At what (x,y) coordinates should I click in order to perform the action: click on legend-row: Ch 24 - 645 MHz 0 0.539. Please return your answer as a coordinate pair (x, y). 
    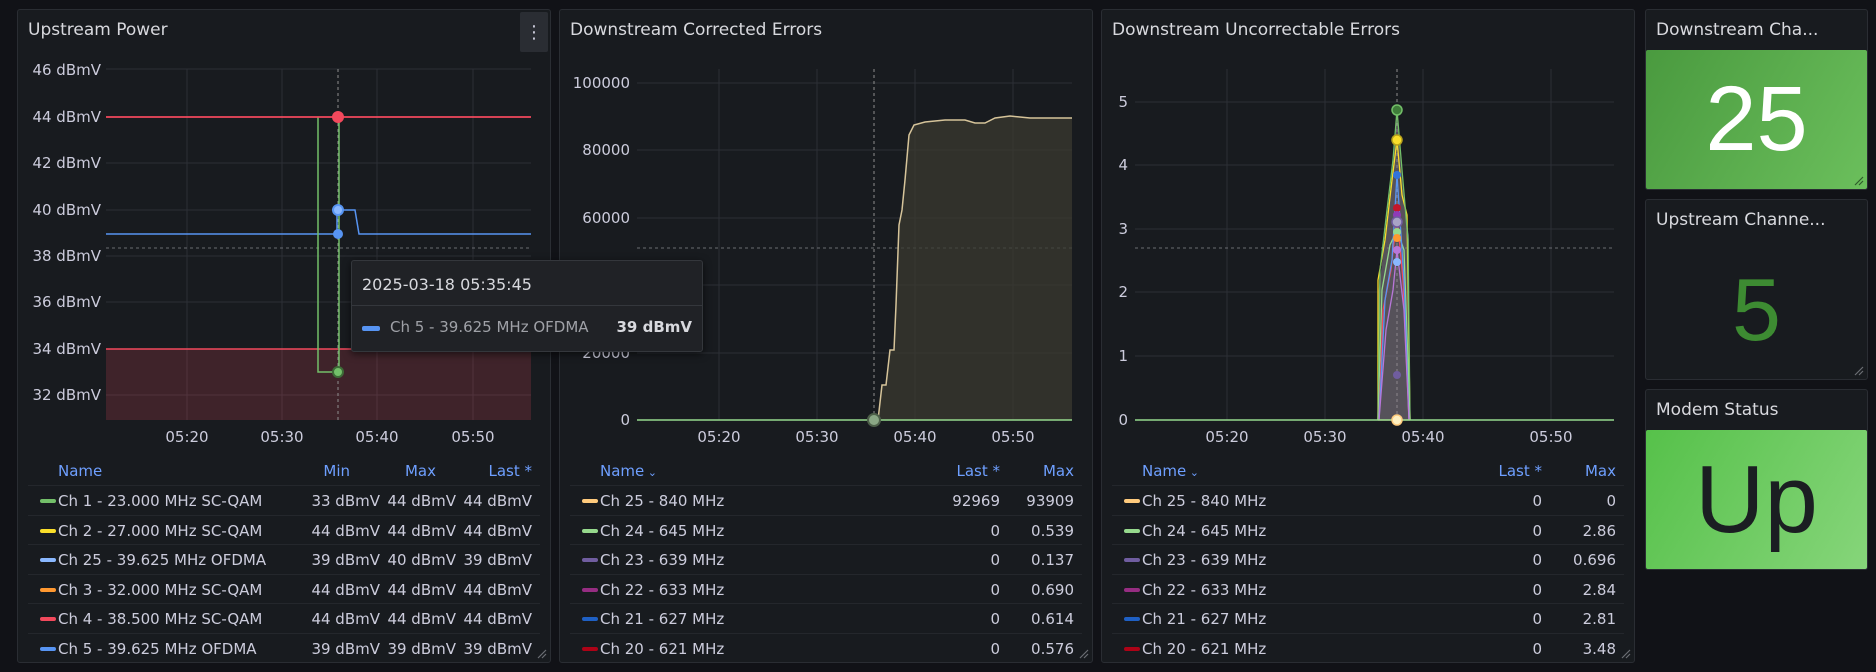
    Looking at the image, I should click on (826, 530).